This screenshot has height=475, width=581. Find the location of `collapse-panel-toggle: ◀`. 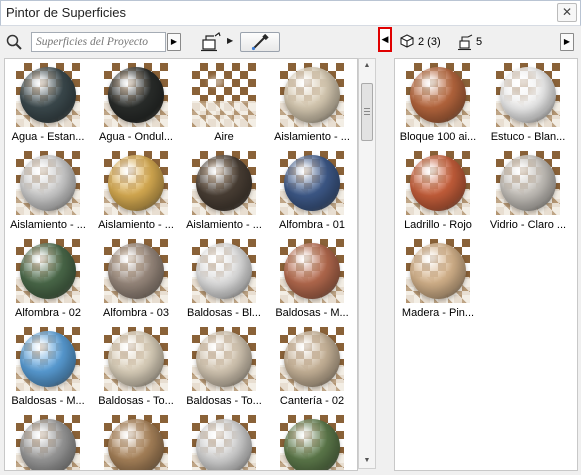

collapse-panel-toggle: ◀ is located at coordinates (385, 39).